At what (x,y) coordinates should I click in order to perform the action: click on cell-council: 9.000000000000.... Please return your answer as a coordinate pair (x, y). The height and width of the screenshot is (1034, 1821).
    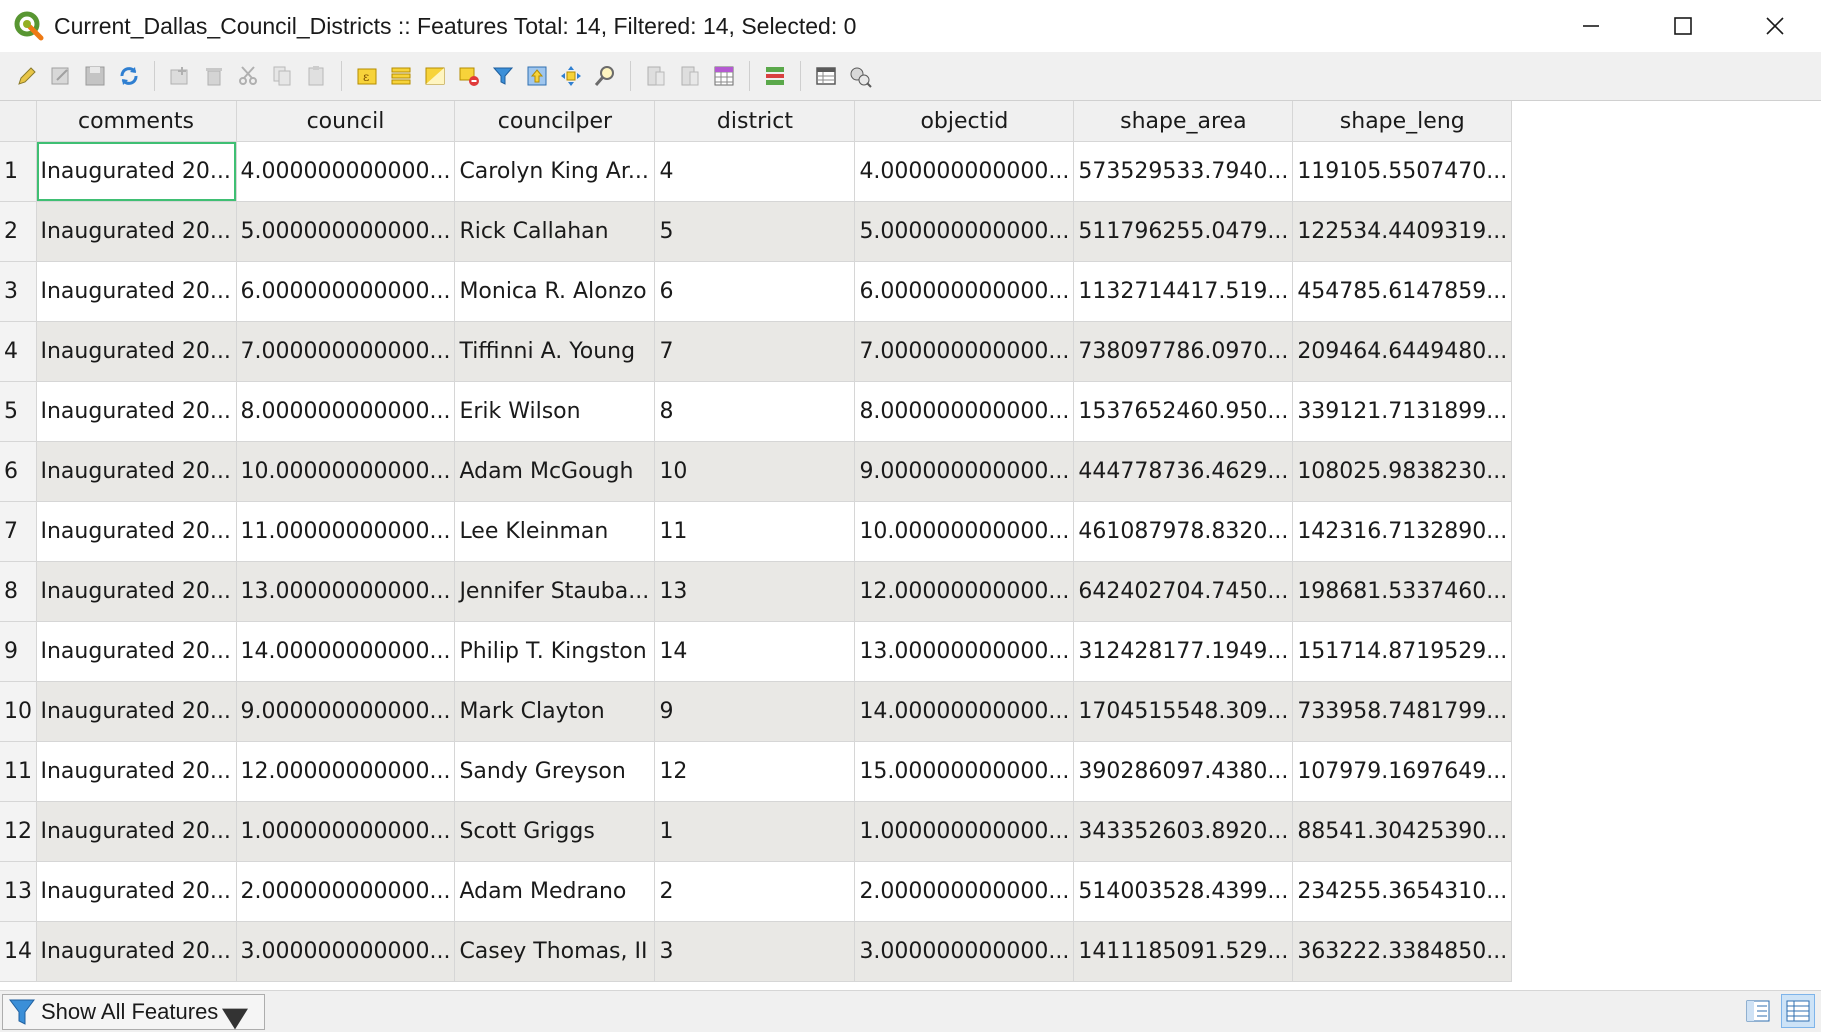
    Looking at the image, I should click on (346, 711).